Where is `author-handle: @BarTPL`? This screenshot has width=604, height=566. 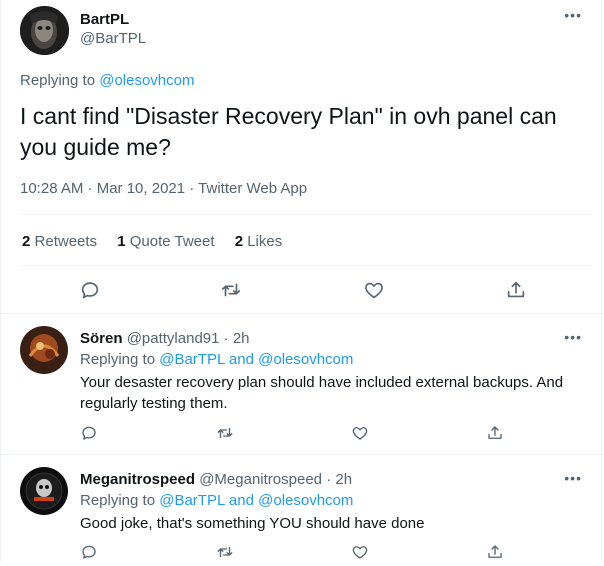 author-handle: @BarTPL is located at coordinates (113, 39).